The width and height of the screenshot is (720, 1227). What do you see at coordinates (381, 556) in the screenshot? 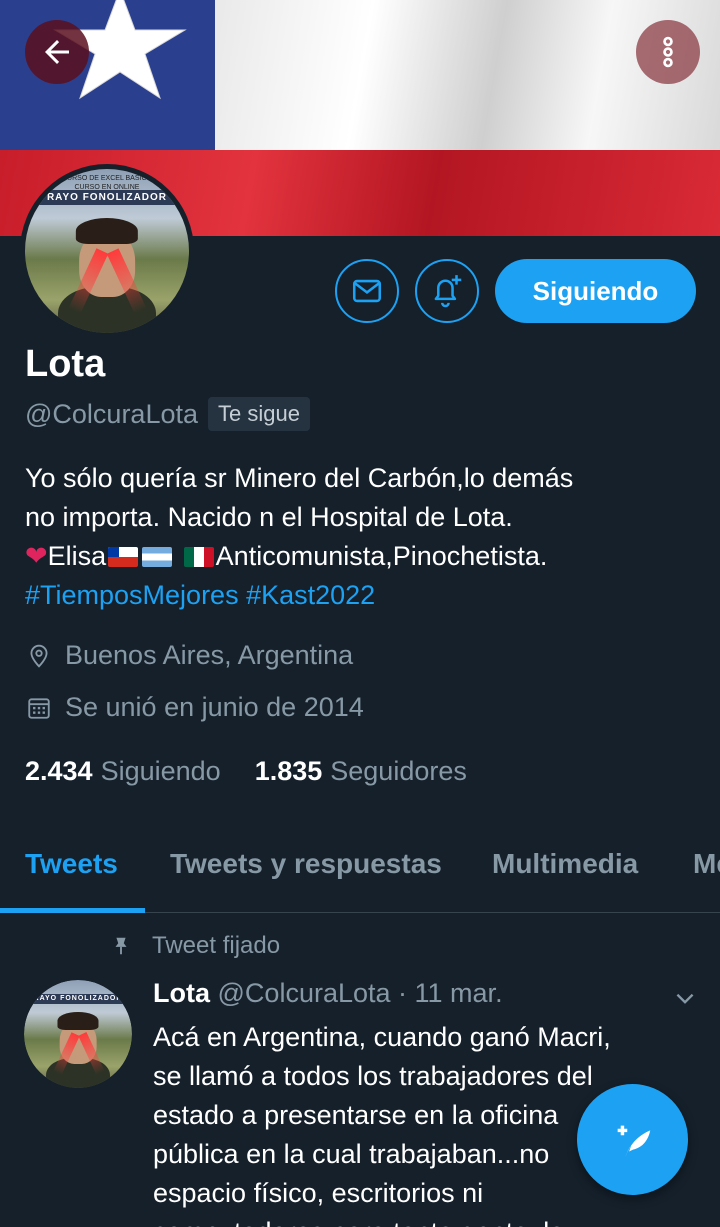
I see `bio-line-3-text: Anticomunista,Pinochetista.` at bounding box center [381, 556].